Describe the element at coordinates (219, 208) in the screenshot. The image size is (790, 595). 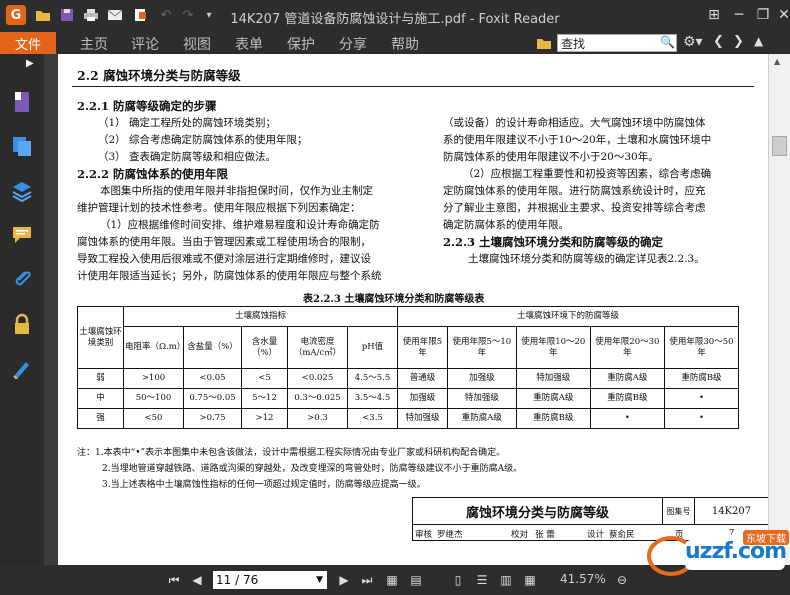
I see `paragraph-line: 维护管理计划的技术性参考。使用年限应根据下列因素确定：` at that location.